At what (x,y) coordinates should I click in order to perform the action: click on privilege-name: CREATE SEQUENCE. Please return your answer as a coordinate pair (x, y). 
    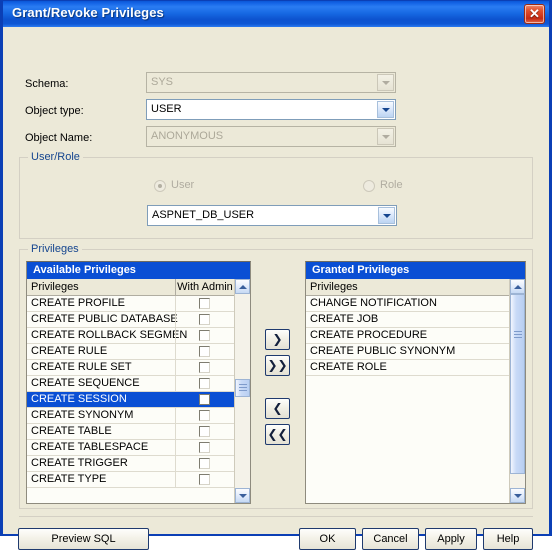
    Looking at the image, I should click on (85, 383).